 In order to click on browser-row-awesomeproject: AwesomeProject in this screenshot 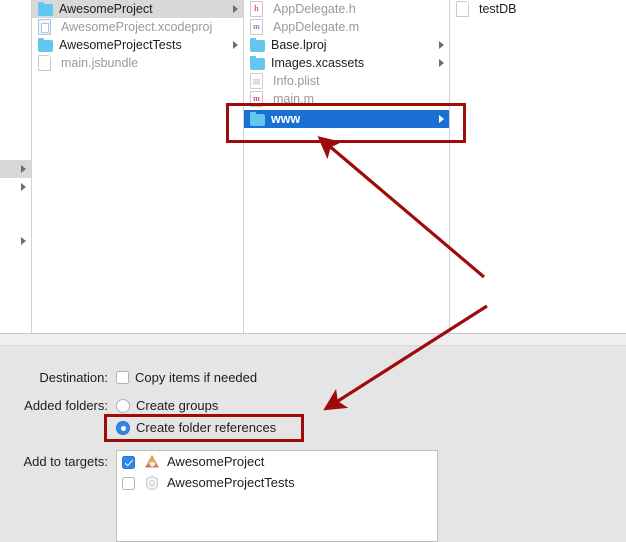, I will do `click(137, 9)`.